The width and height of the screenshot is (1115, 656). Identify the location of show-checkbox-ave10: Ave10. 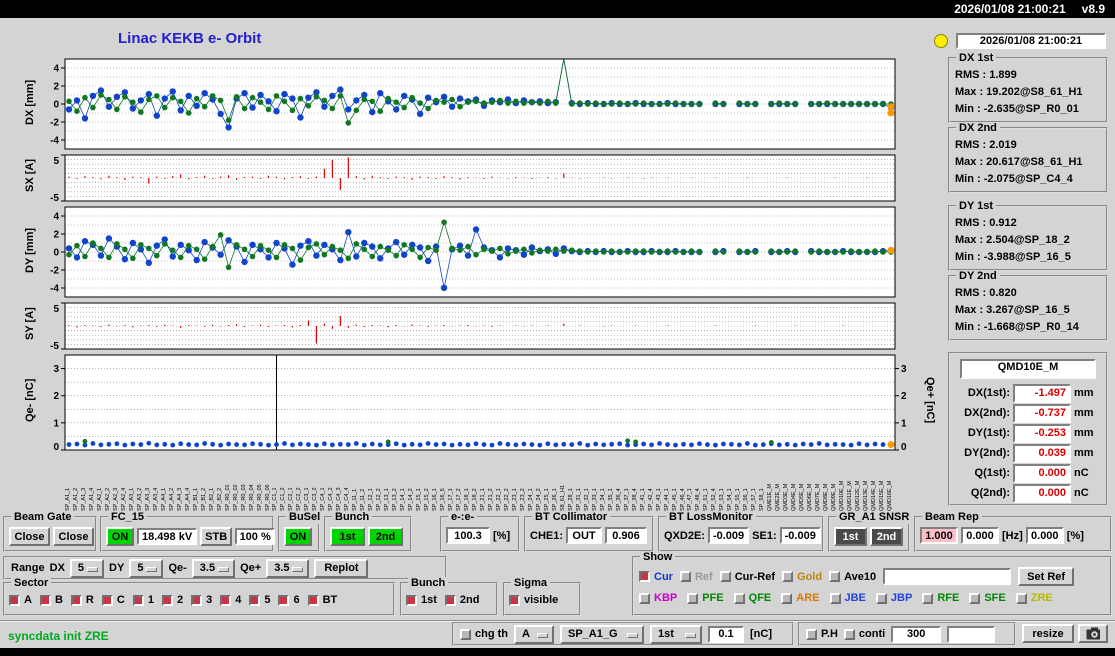
(852, 577).